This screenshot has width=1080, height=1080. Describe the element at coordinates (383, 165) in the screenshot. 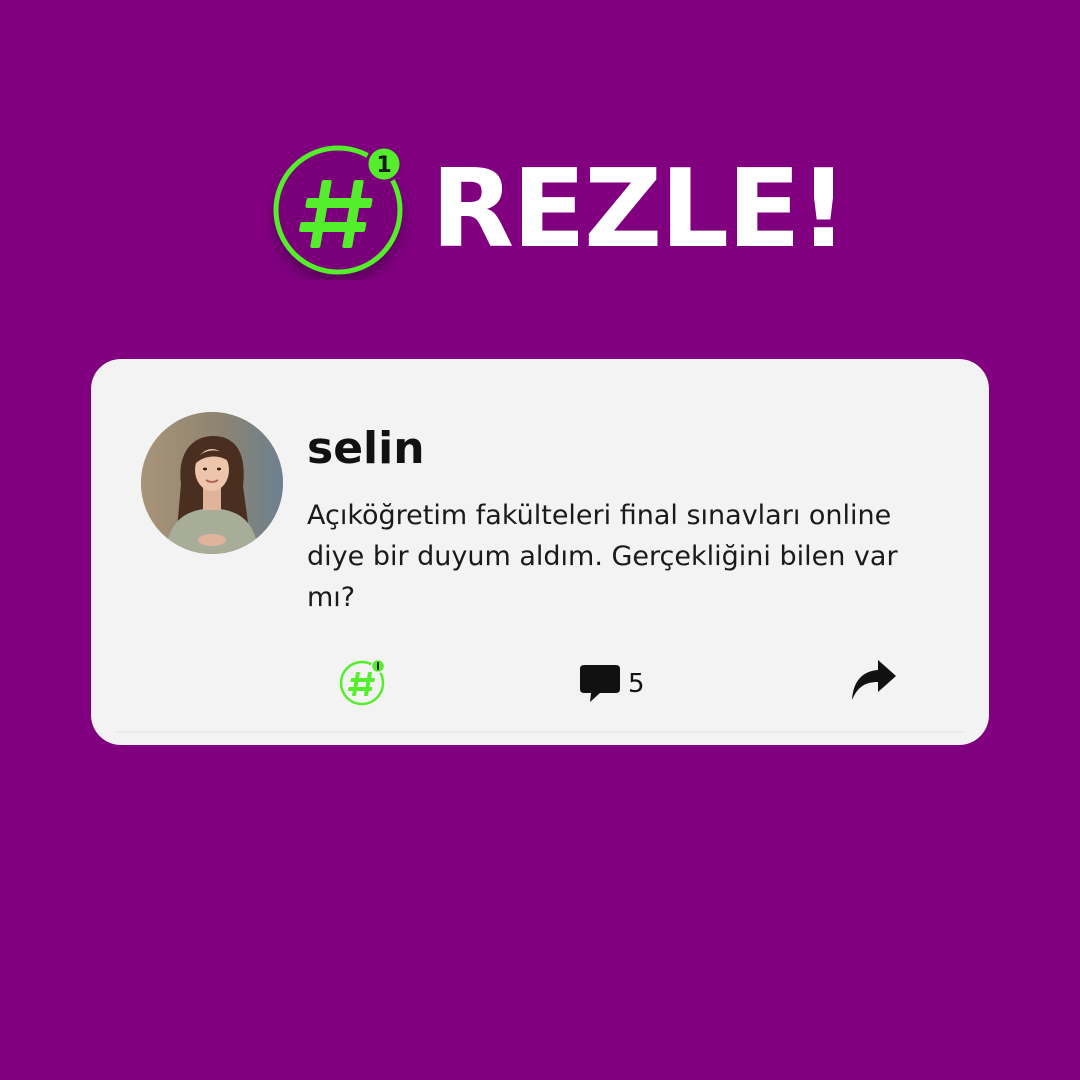

I see `svg-text: 1` at that location.